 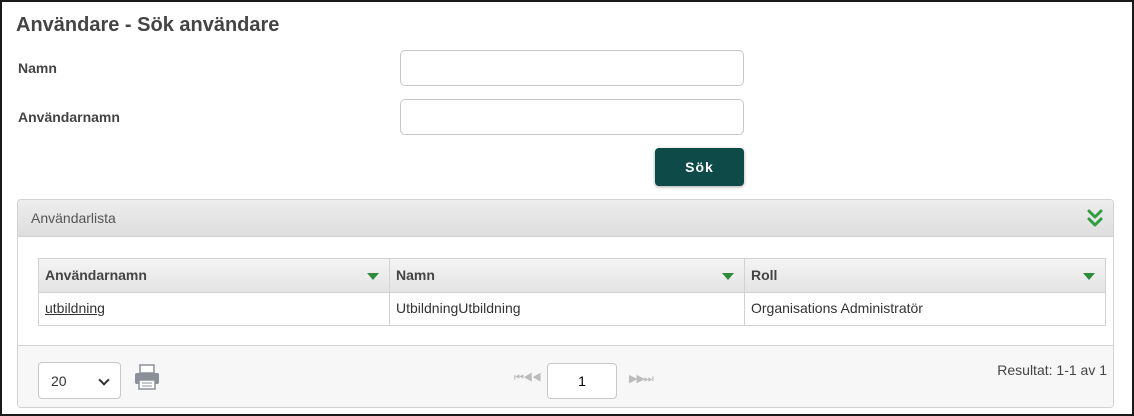 What do you see at coordinates (147, 377) in the screenshot?
I see `printer-icon` at bounding box center [147, 377].